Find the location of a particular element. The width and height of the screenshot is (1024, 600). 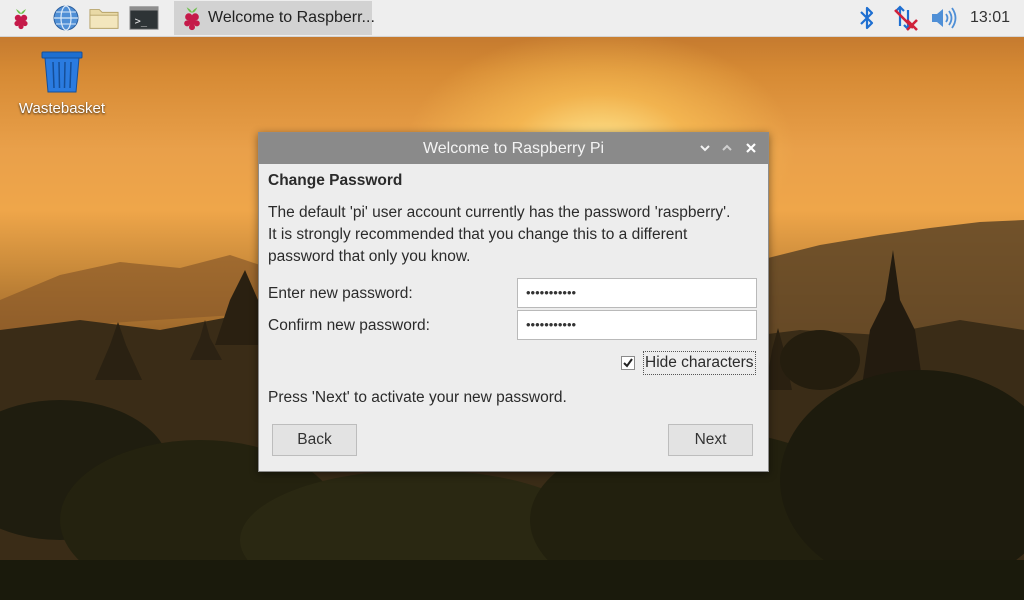

dialog-heading: Change Password is located at coordinates (335, 180).